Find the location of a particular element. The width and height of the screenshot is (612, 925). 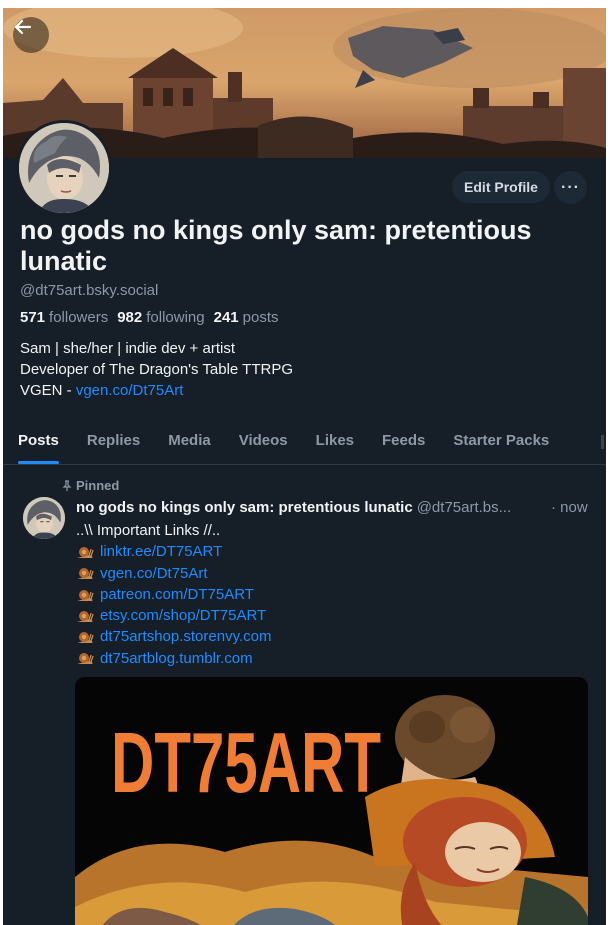

post-link-row: dt75artblog.tumblr.com is located at coordinates (173, 658).